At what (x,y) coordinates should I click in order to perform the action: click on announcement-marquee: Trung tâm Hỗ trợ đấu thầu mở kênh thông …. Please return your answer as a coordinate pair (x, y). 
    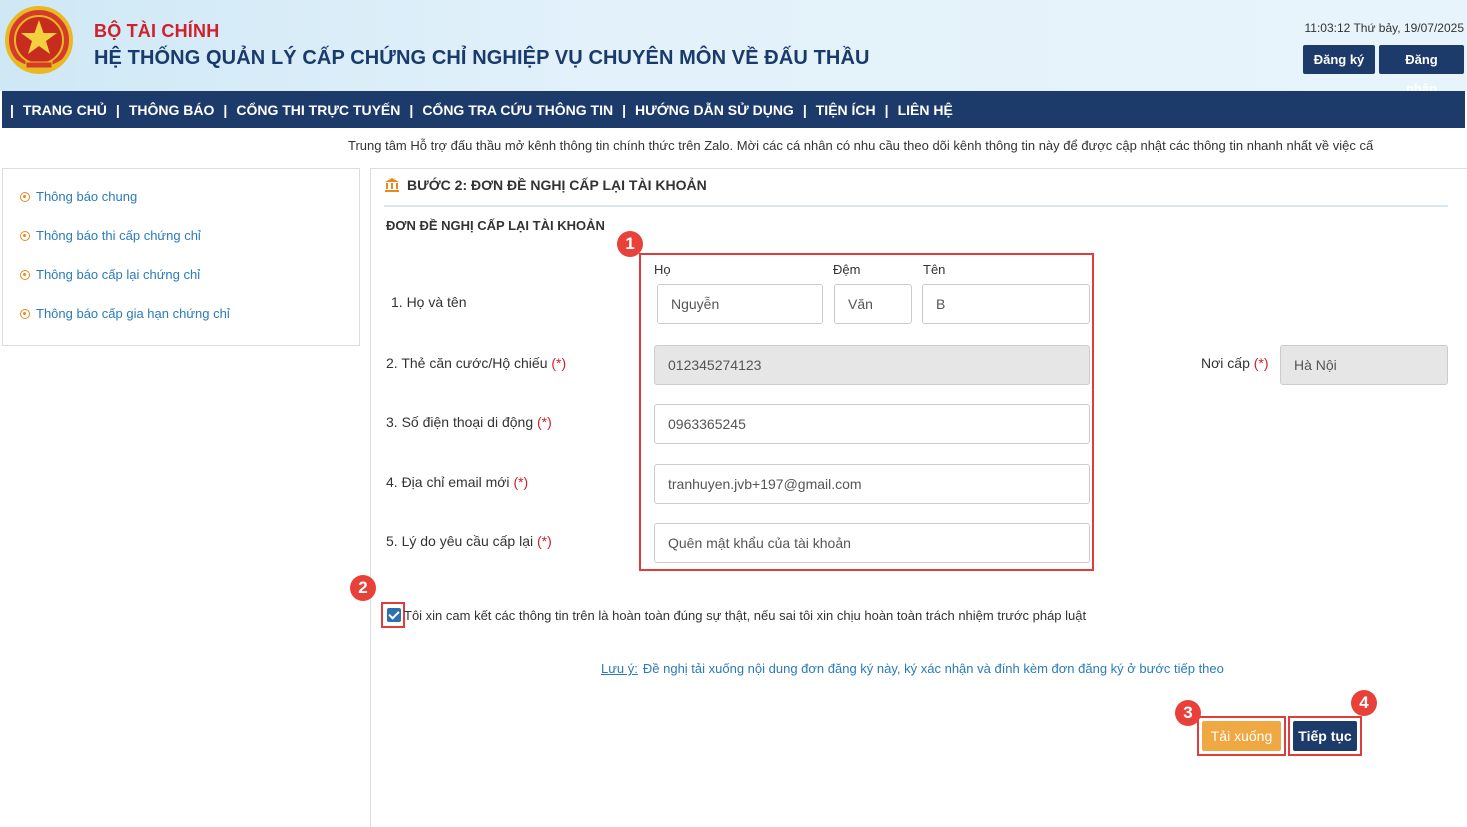
    Looking at the image, I should click on (907, 145).